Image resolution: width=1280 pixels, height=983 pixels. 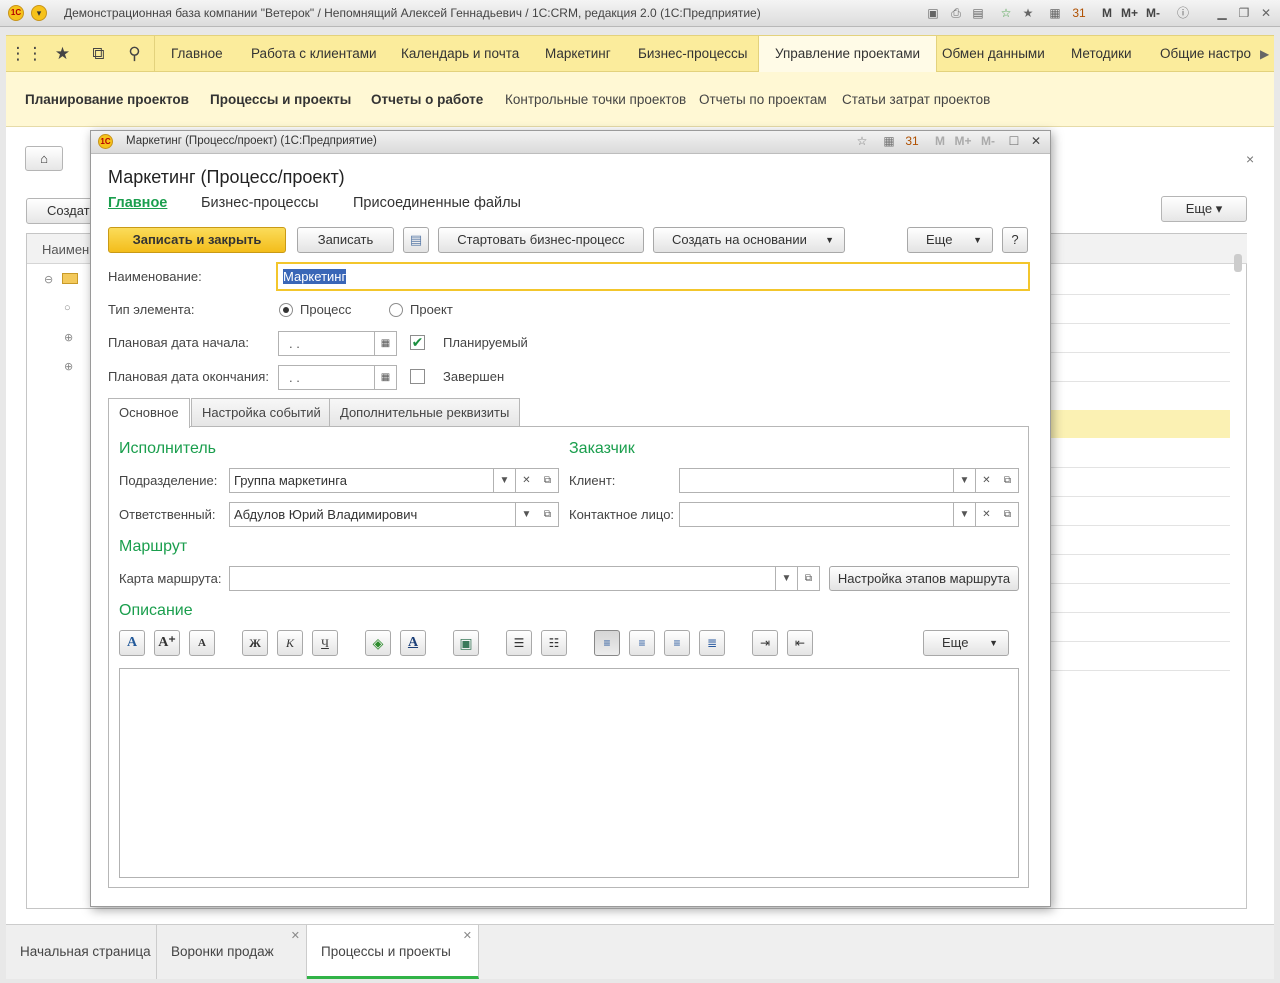 I want to click on scroll-right-icon: ▶, so click(x=1264, y=54).